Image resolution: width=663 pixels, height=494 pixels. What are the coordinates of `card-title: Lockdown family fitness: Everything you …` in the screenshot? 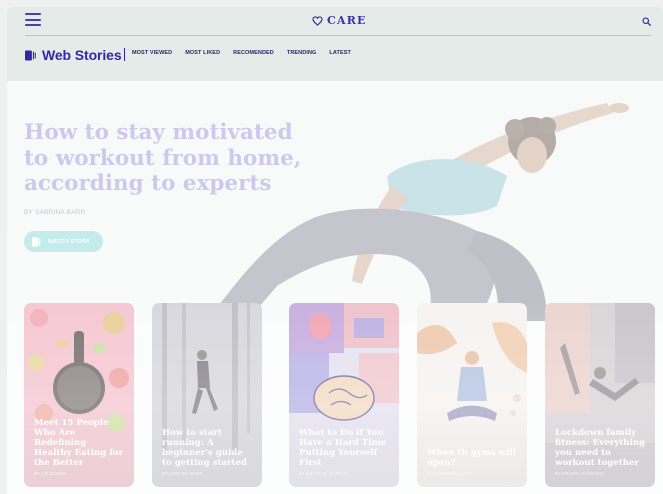 It's located at (600, 448).